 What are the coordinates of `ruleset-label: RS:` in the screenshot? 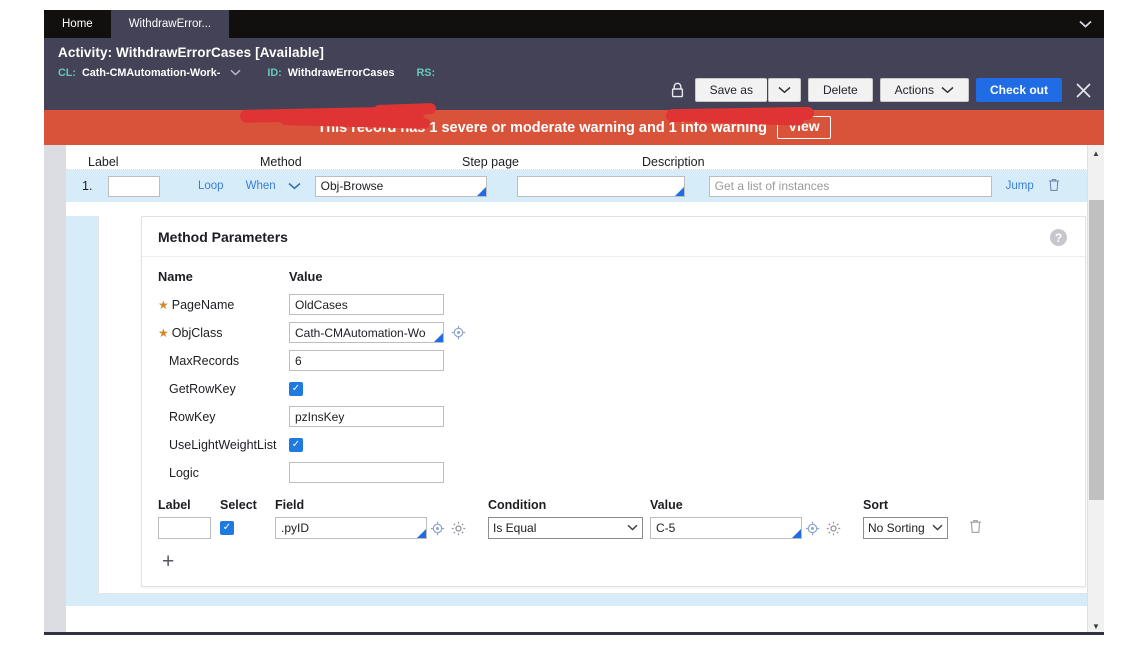 It's located at (426, 73).